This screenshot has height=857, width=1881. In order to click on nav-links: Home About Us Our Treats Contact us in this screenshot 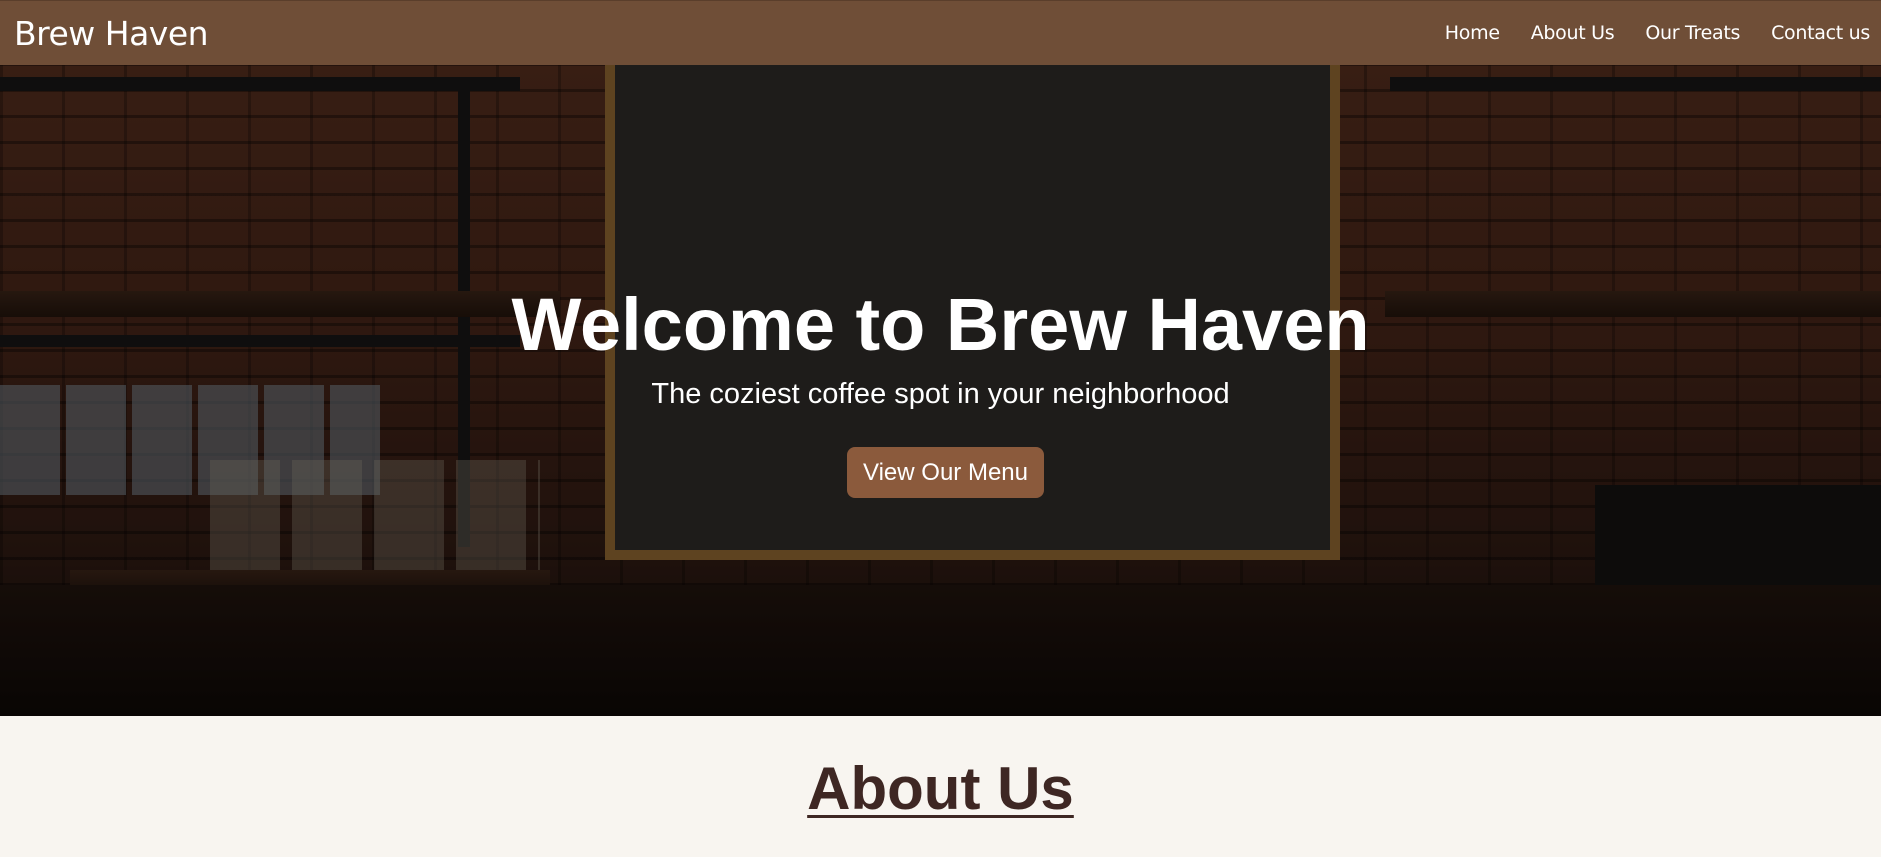, I will do `click(1658, 33)`.